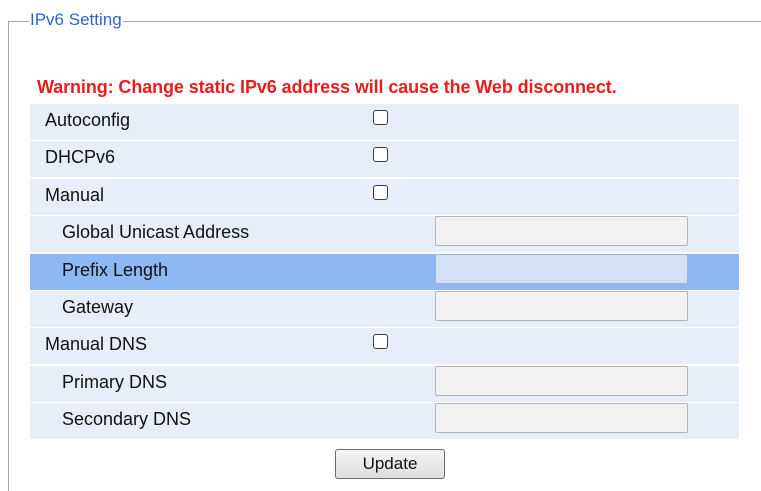  Describe the element at coordinates (380, 117) in the screenshot. I see `autoconfig-checkbox` at that location.